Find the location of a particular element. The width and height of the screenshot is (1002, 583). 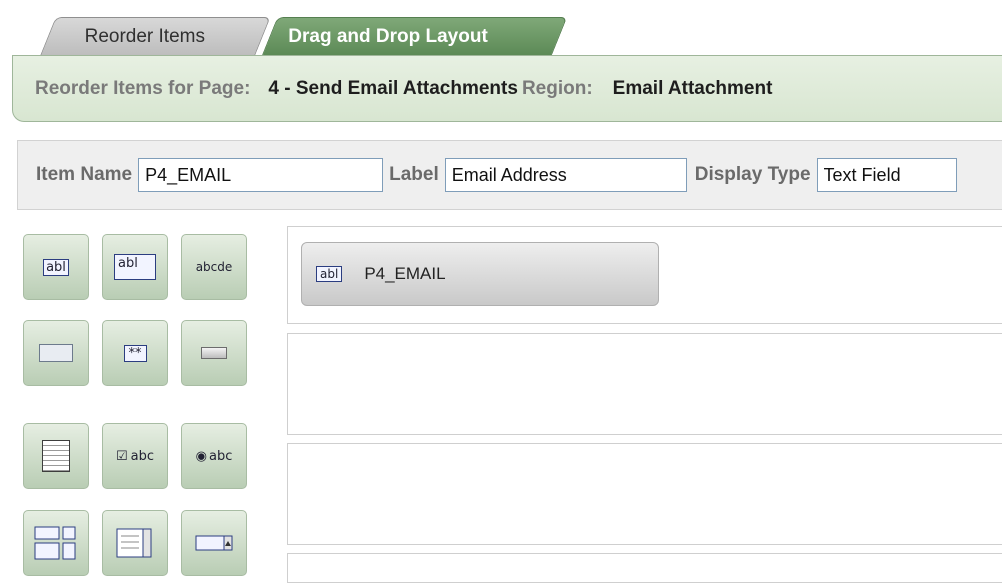

textarea-icon: abl is located at coordinates (135, 267).